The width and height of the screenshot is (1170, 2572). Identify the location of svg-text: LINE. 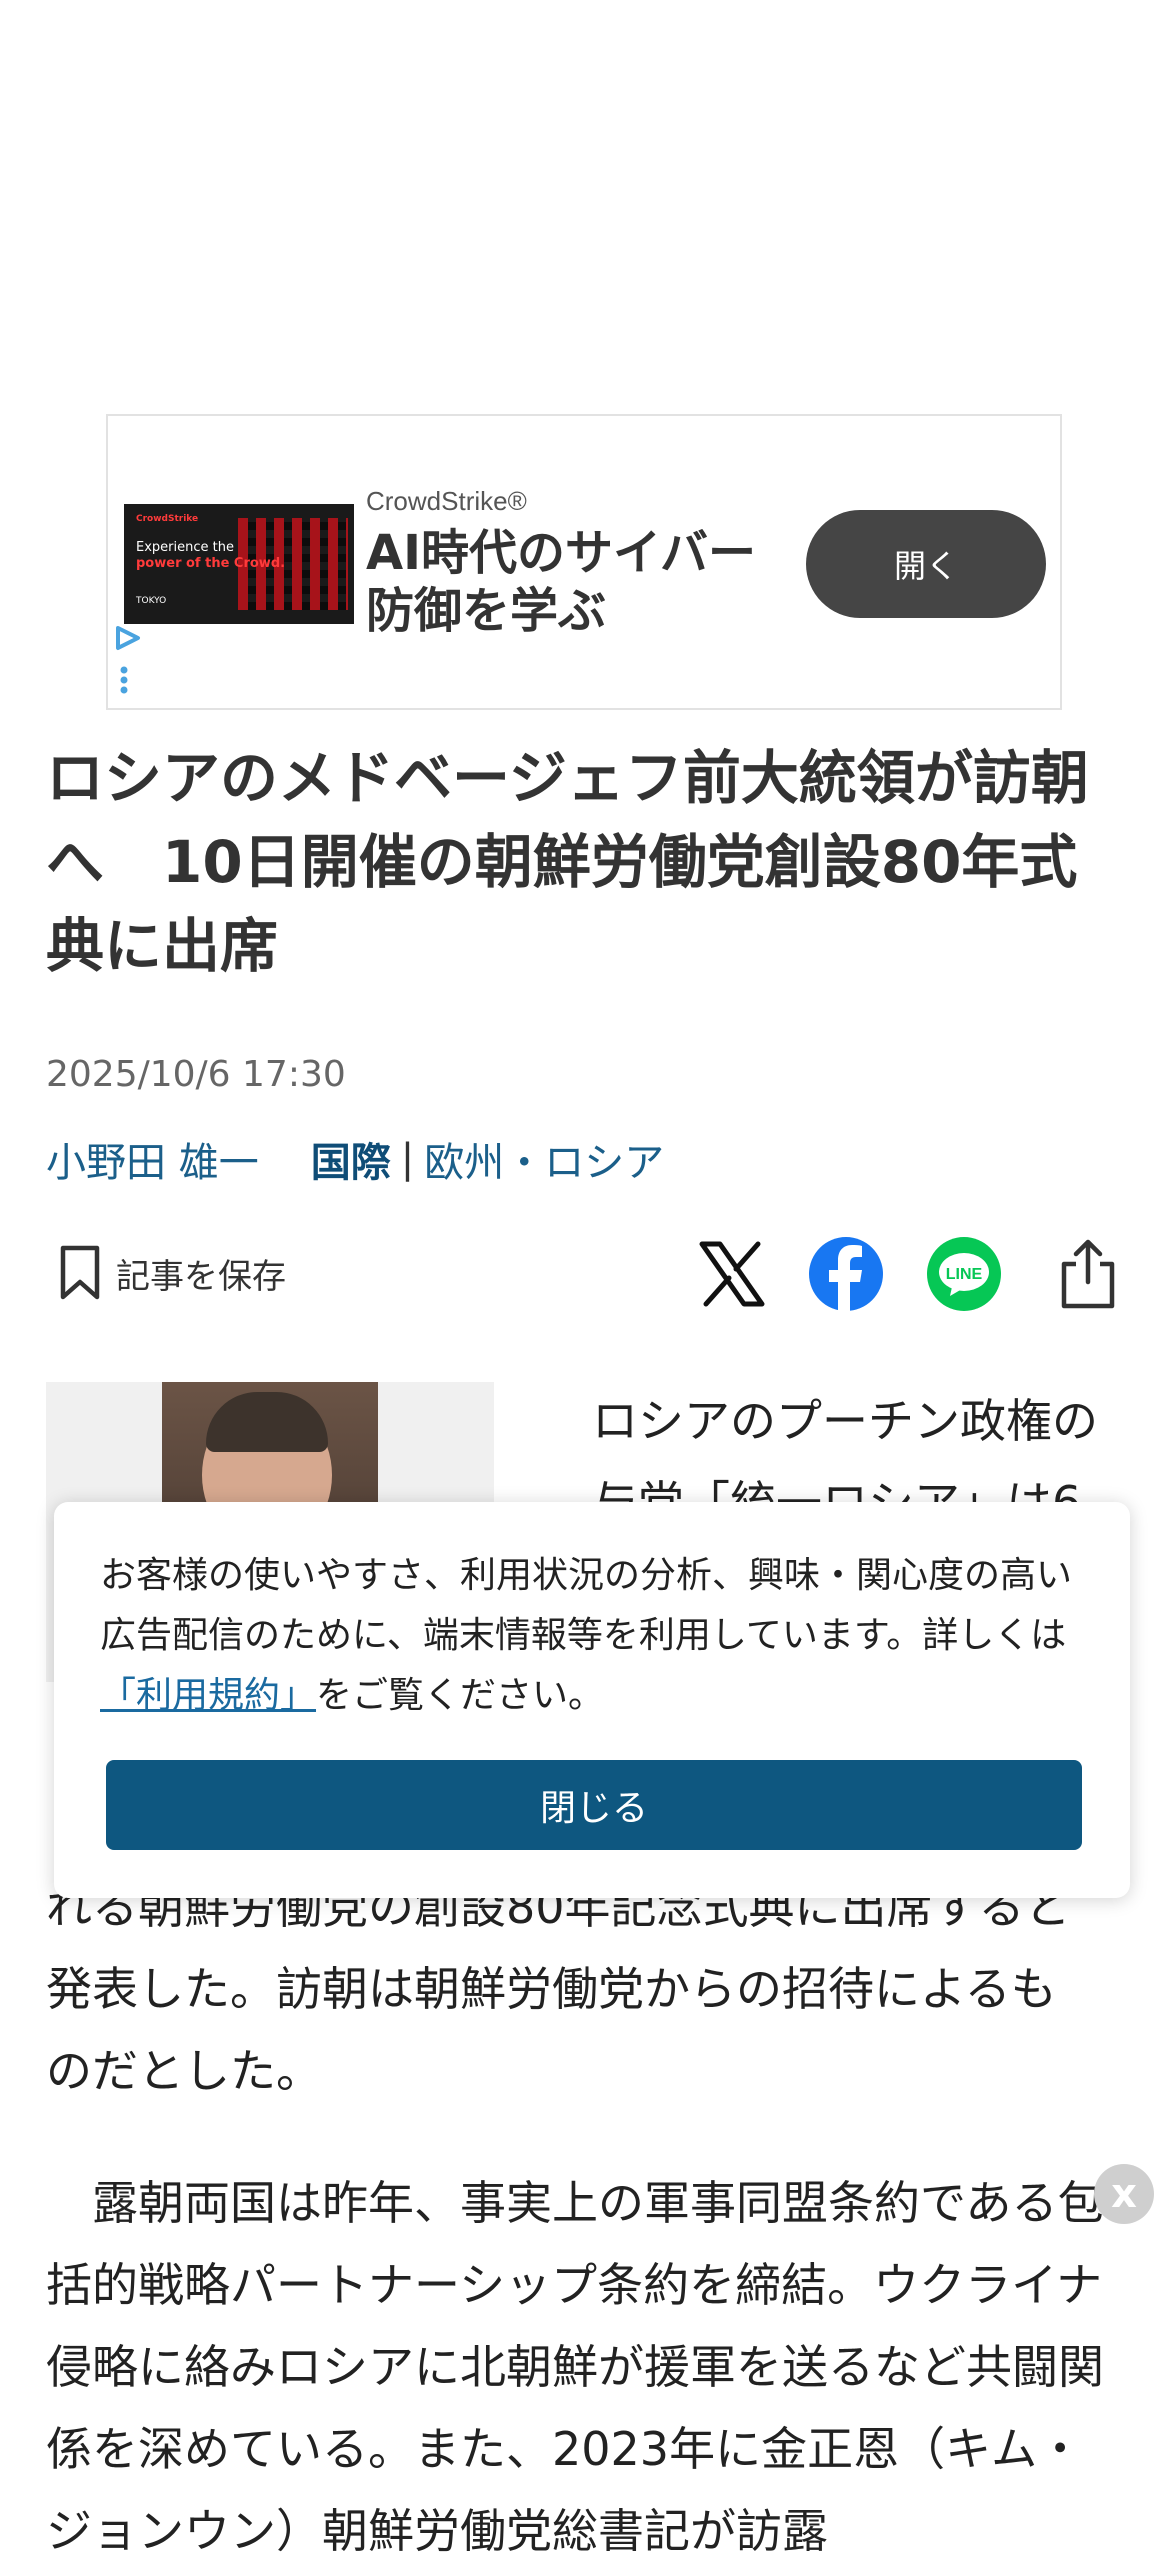
(964, 1274).